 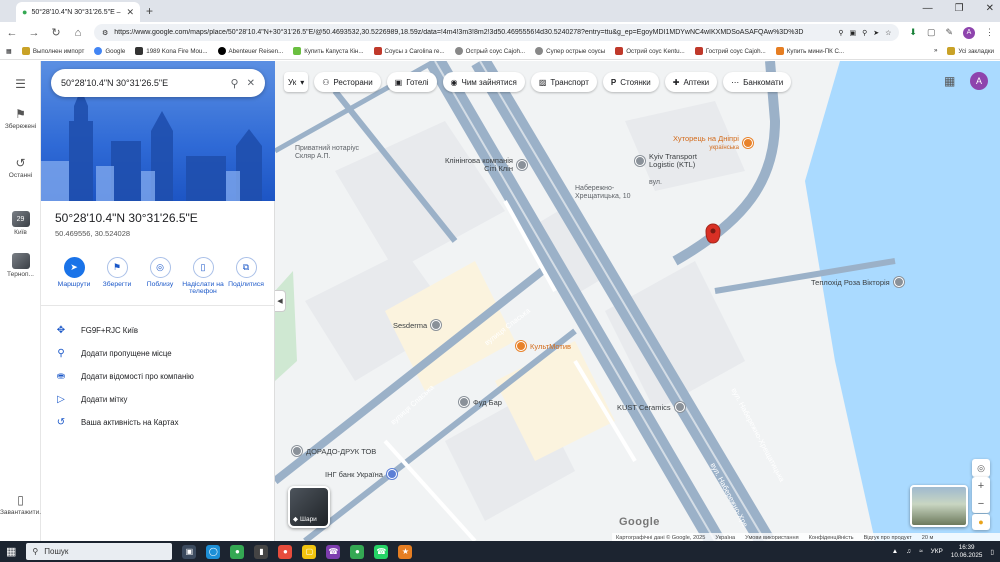 What do you see at coordinates (989, 32) in the screenshot?
I see `menu-icon: ⋮` at bounding box center [989, 32].